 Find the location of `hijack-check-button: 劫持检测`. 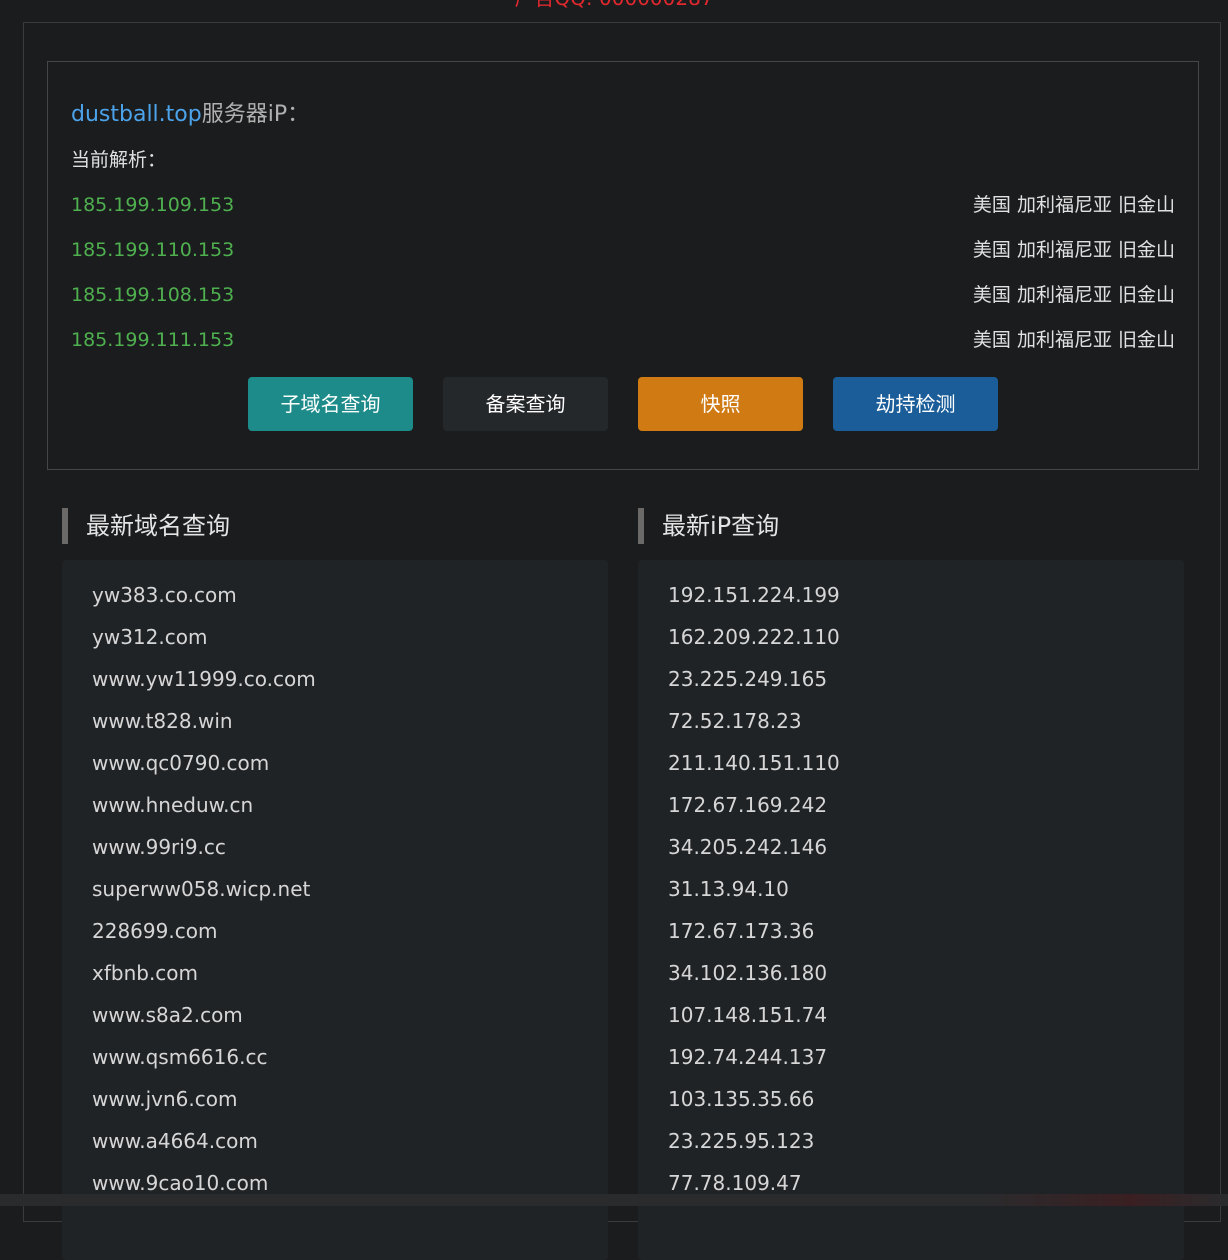

hijack-check-button: 劫持检测 is located at coordinates (915, 404).